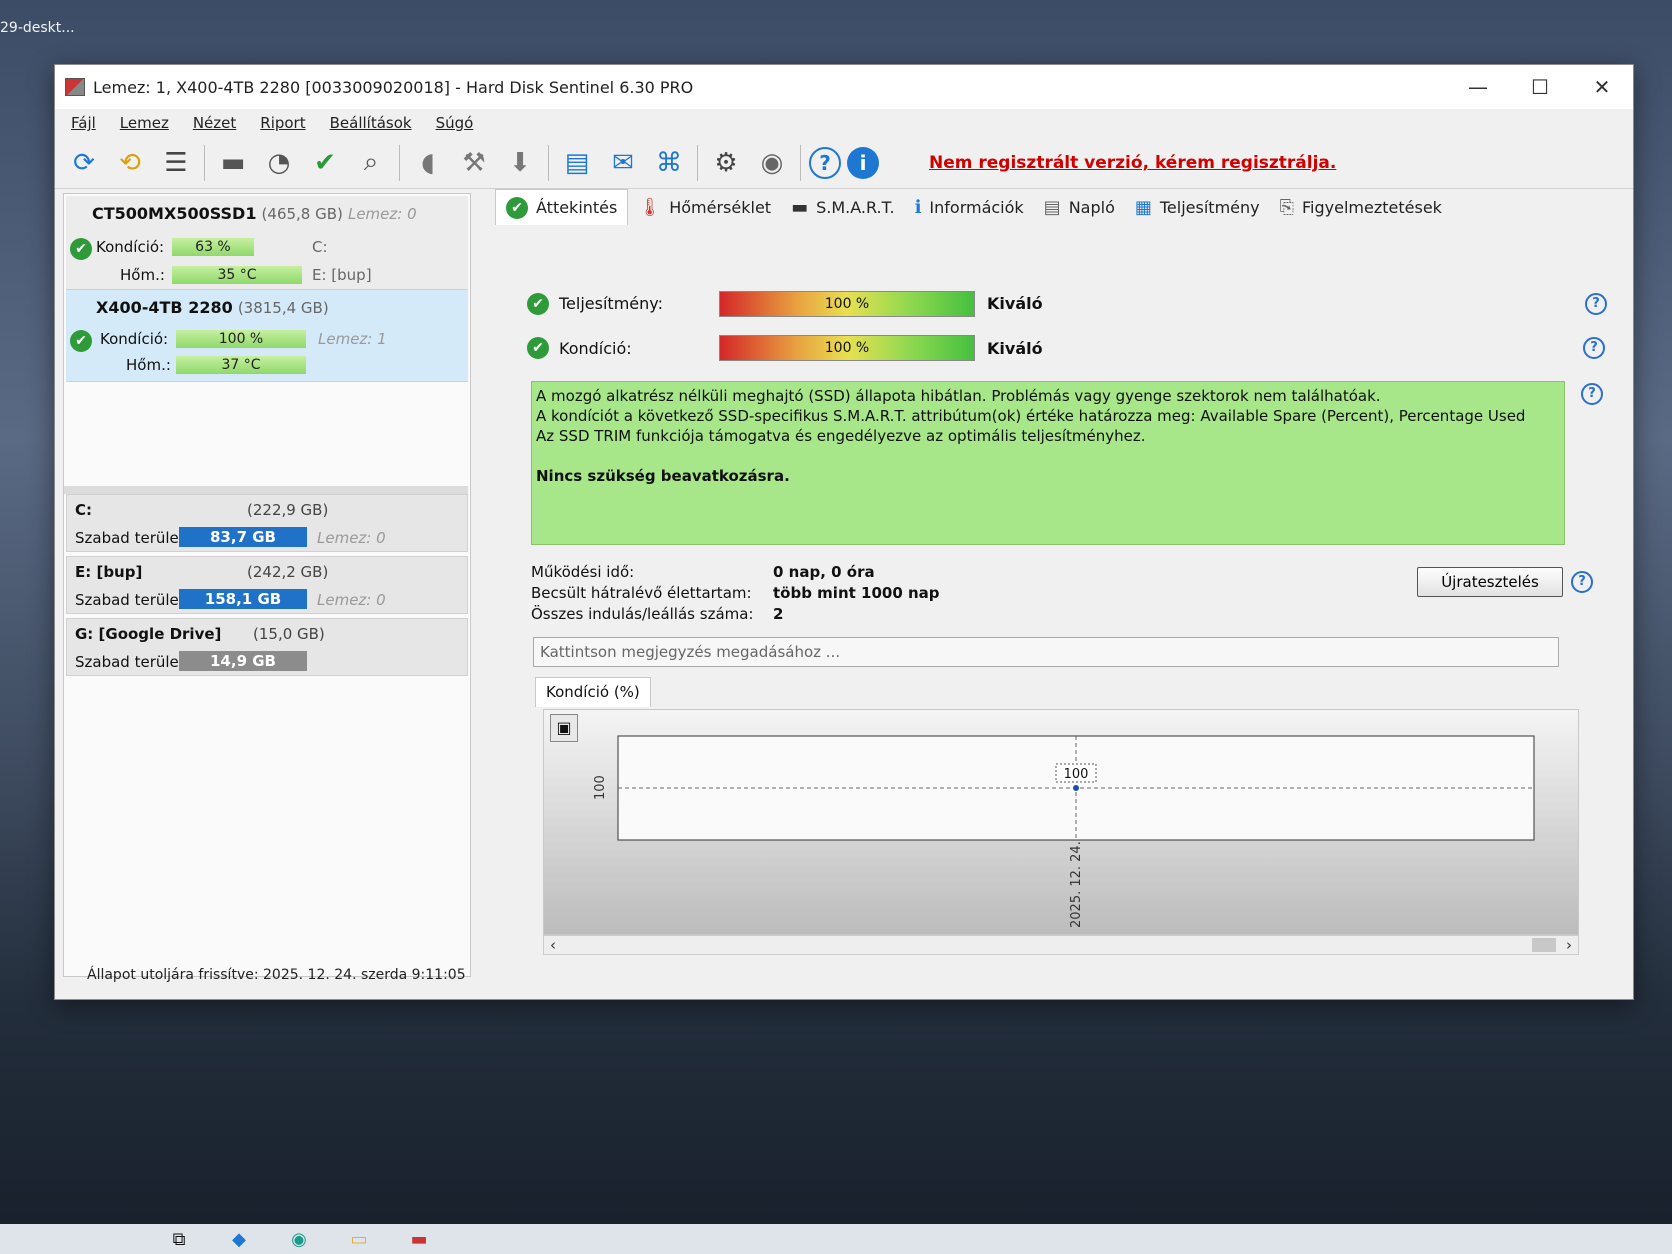 The image size is (1672, 1254). What do you see at coordinates (564, 728) in the screenshot?
I see `save-chart-icon: ▣` at bounding box center [564, 728].